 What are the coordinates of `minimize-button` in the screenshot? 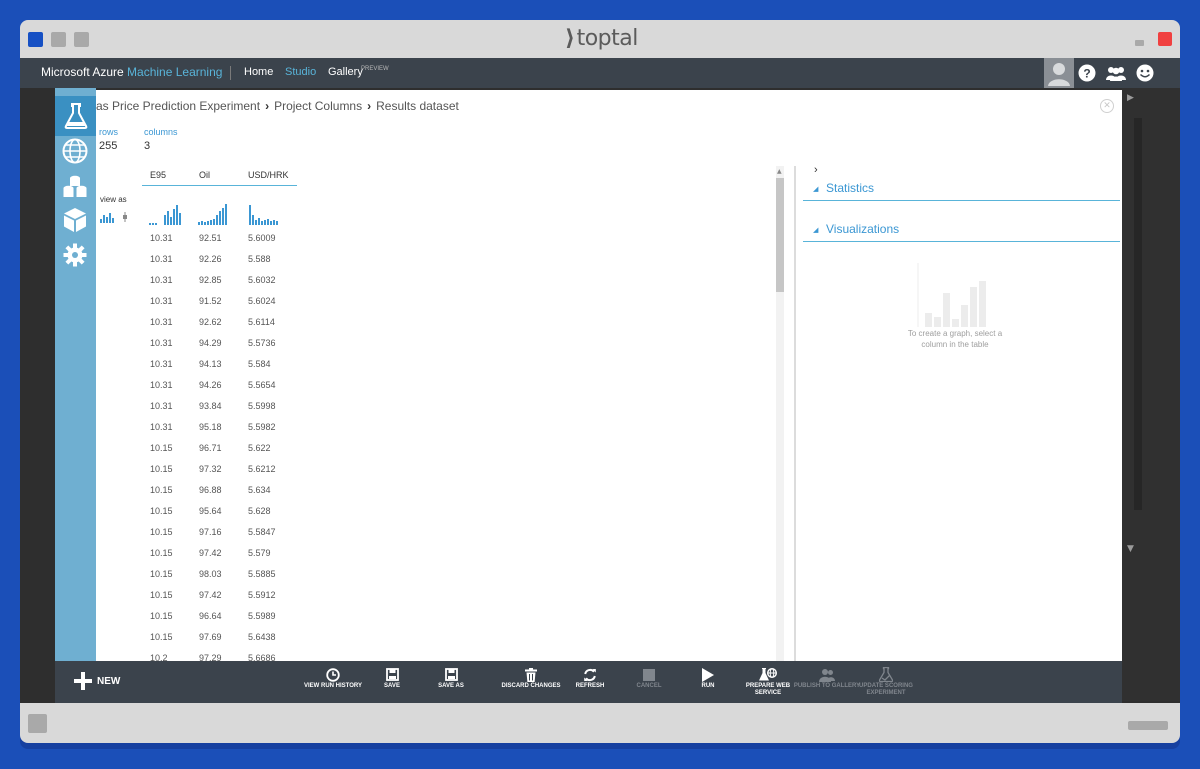 It's located at (1139, 43).